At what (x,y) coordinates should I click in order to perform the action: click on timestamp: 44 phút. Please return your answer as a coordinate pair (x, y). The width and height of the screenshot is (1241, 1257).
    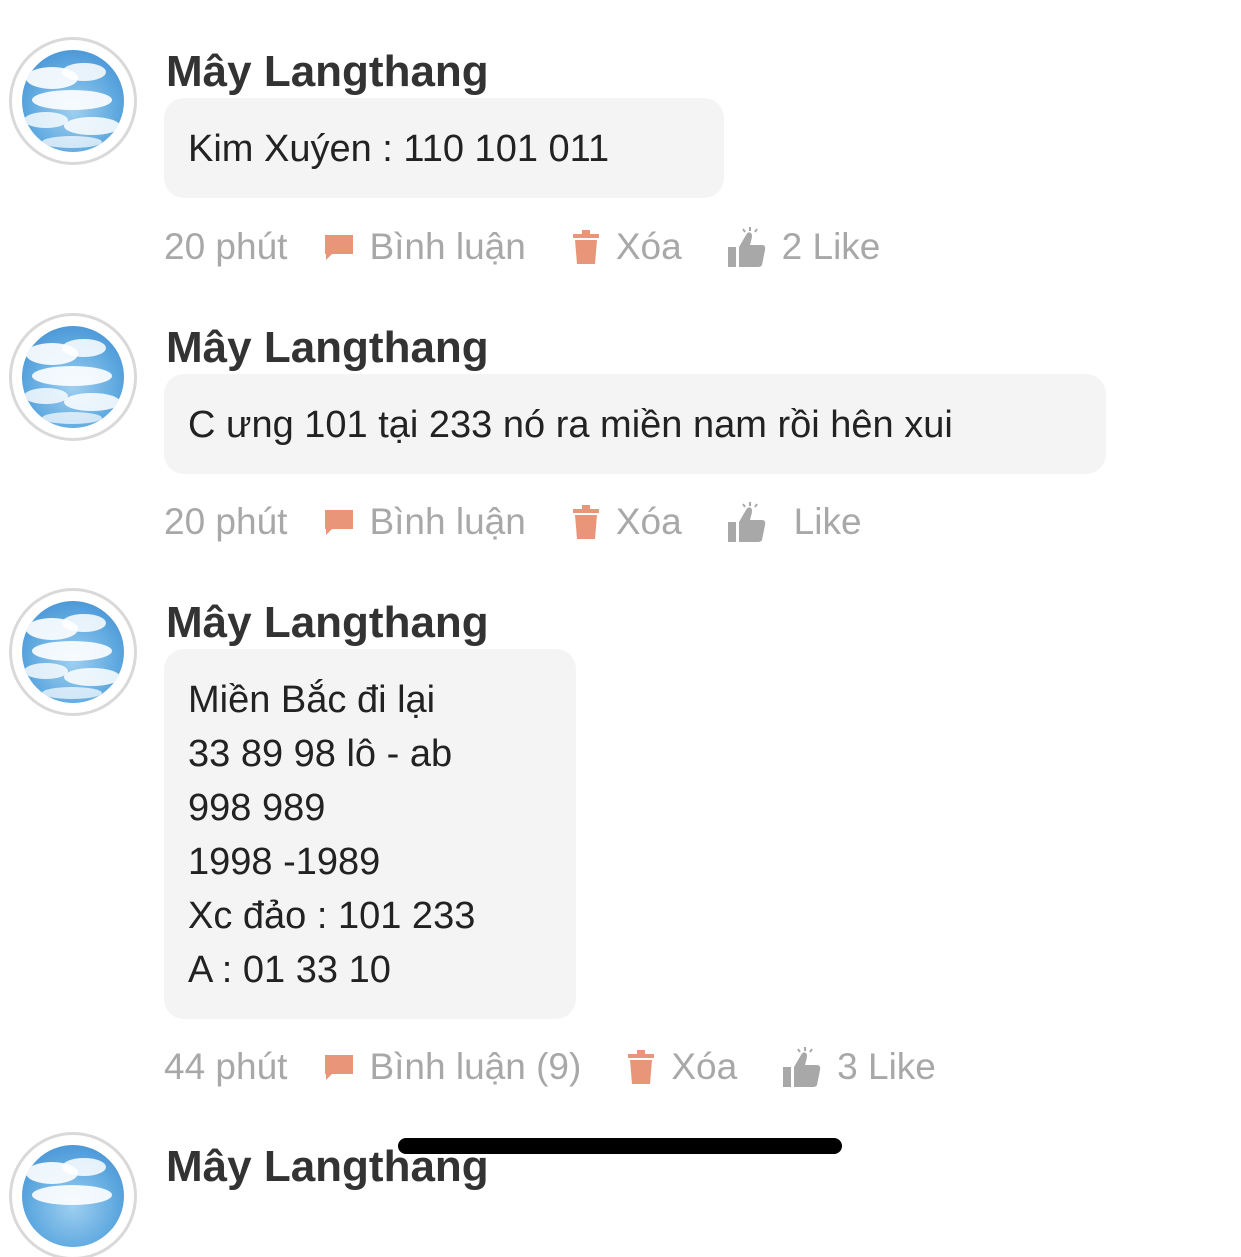
    Looking at the image, I should click on (226, 1066).